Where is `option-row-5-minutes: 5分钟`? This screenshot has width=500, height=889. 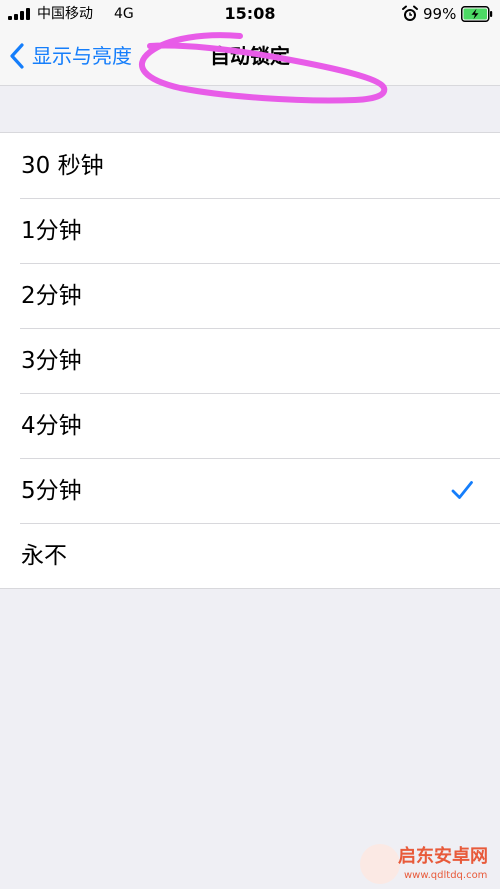
option-row-5-minutes: 5分钟 is located at coordinates (250, 490).